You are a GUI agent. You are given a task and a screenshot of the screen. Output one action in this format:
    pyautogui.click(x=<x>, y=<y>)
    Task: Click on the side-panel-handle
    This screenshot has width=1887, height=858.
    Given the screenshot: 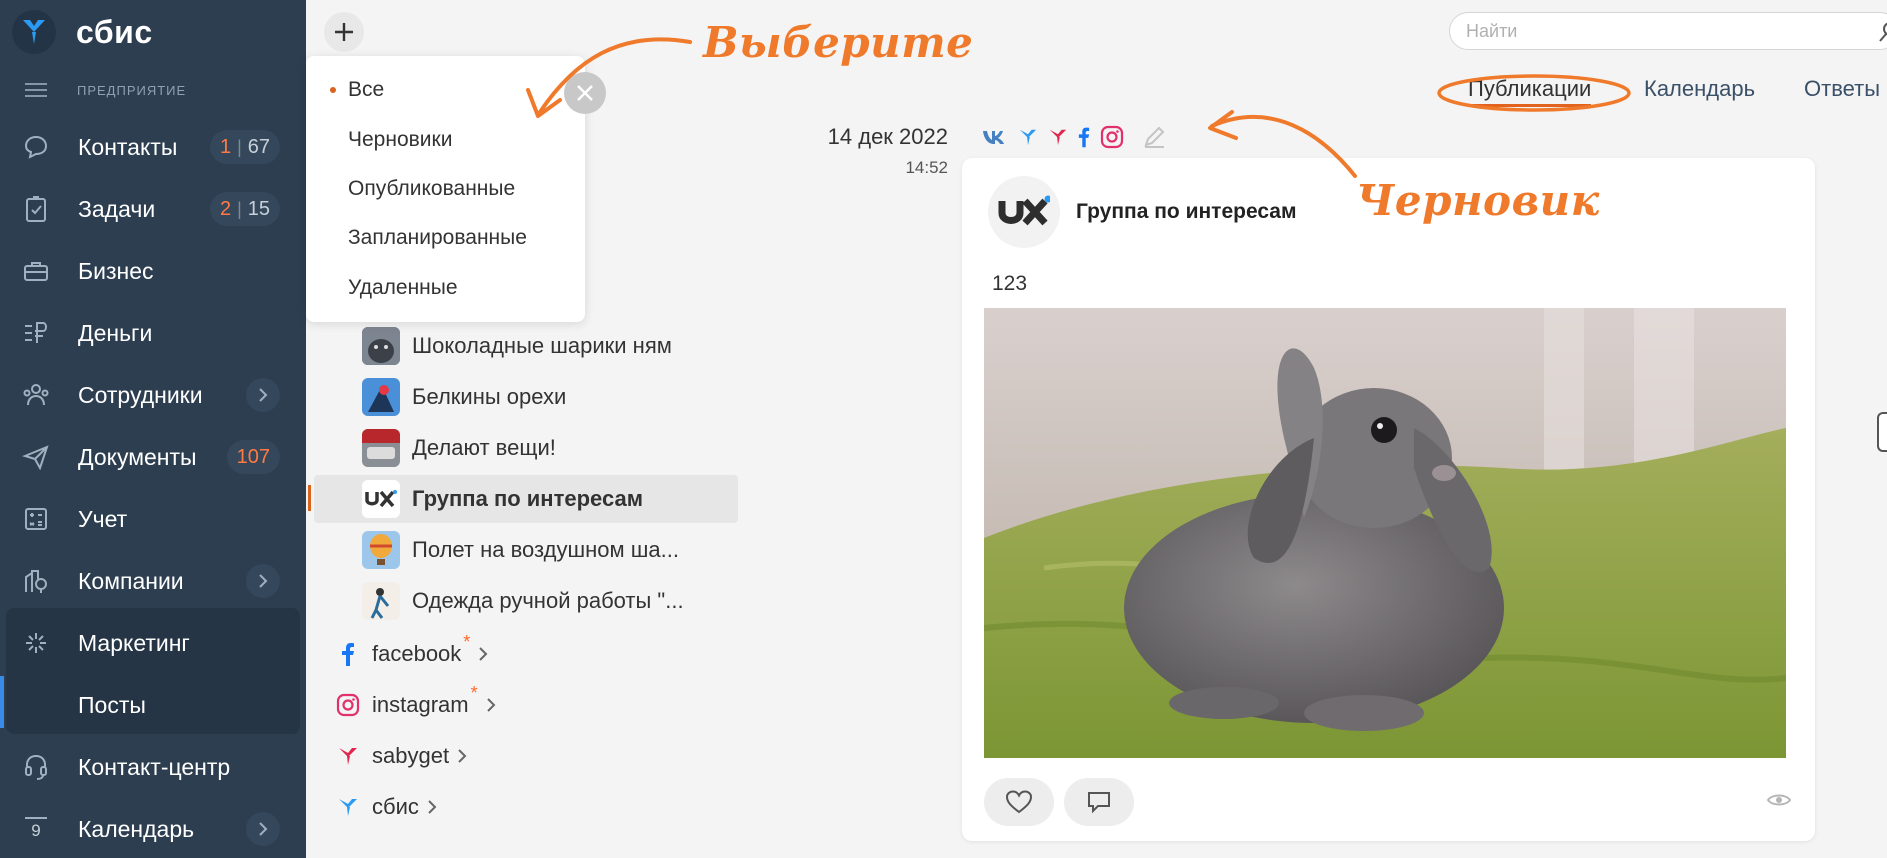 What is the action you would take?
    pyautogui.click(x=1882, y=432)
    